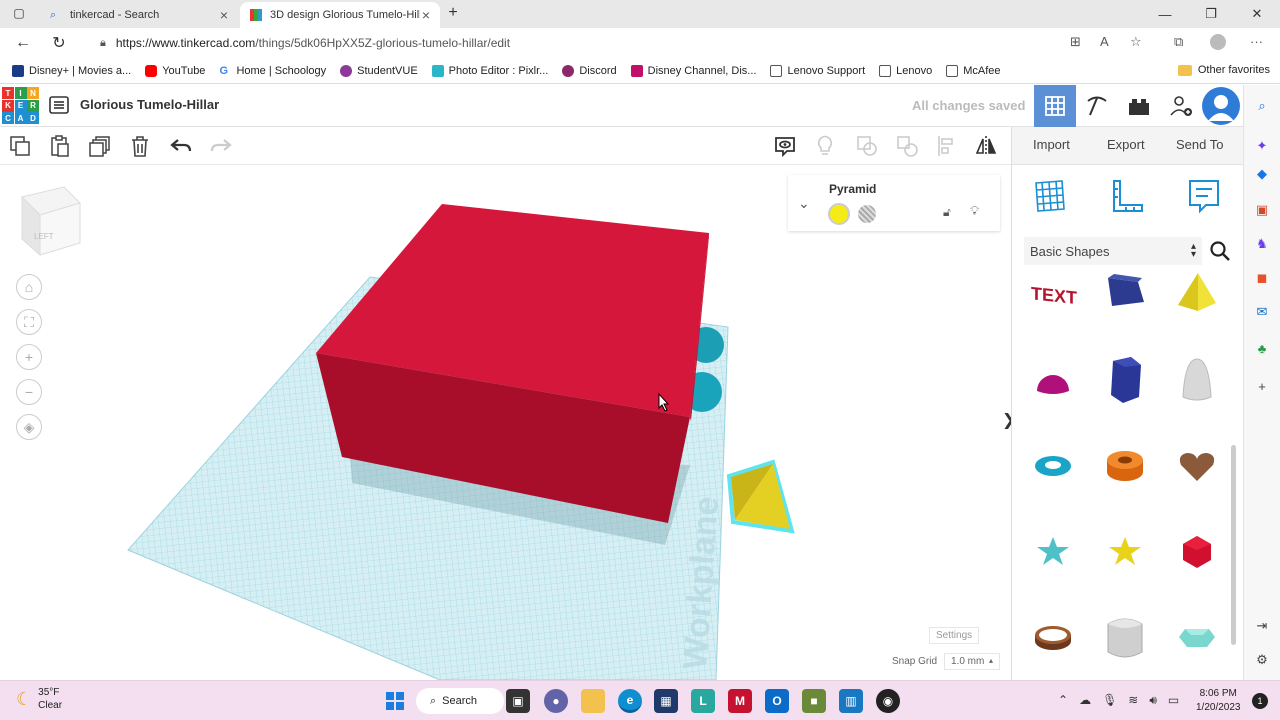 Image resolution: width=1280 pixels, height=720 pixels. Describe the element at coordinates (1233, 545) in the screenshot. I see `shapes-scrollbar` at that location.